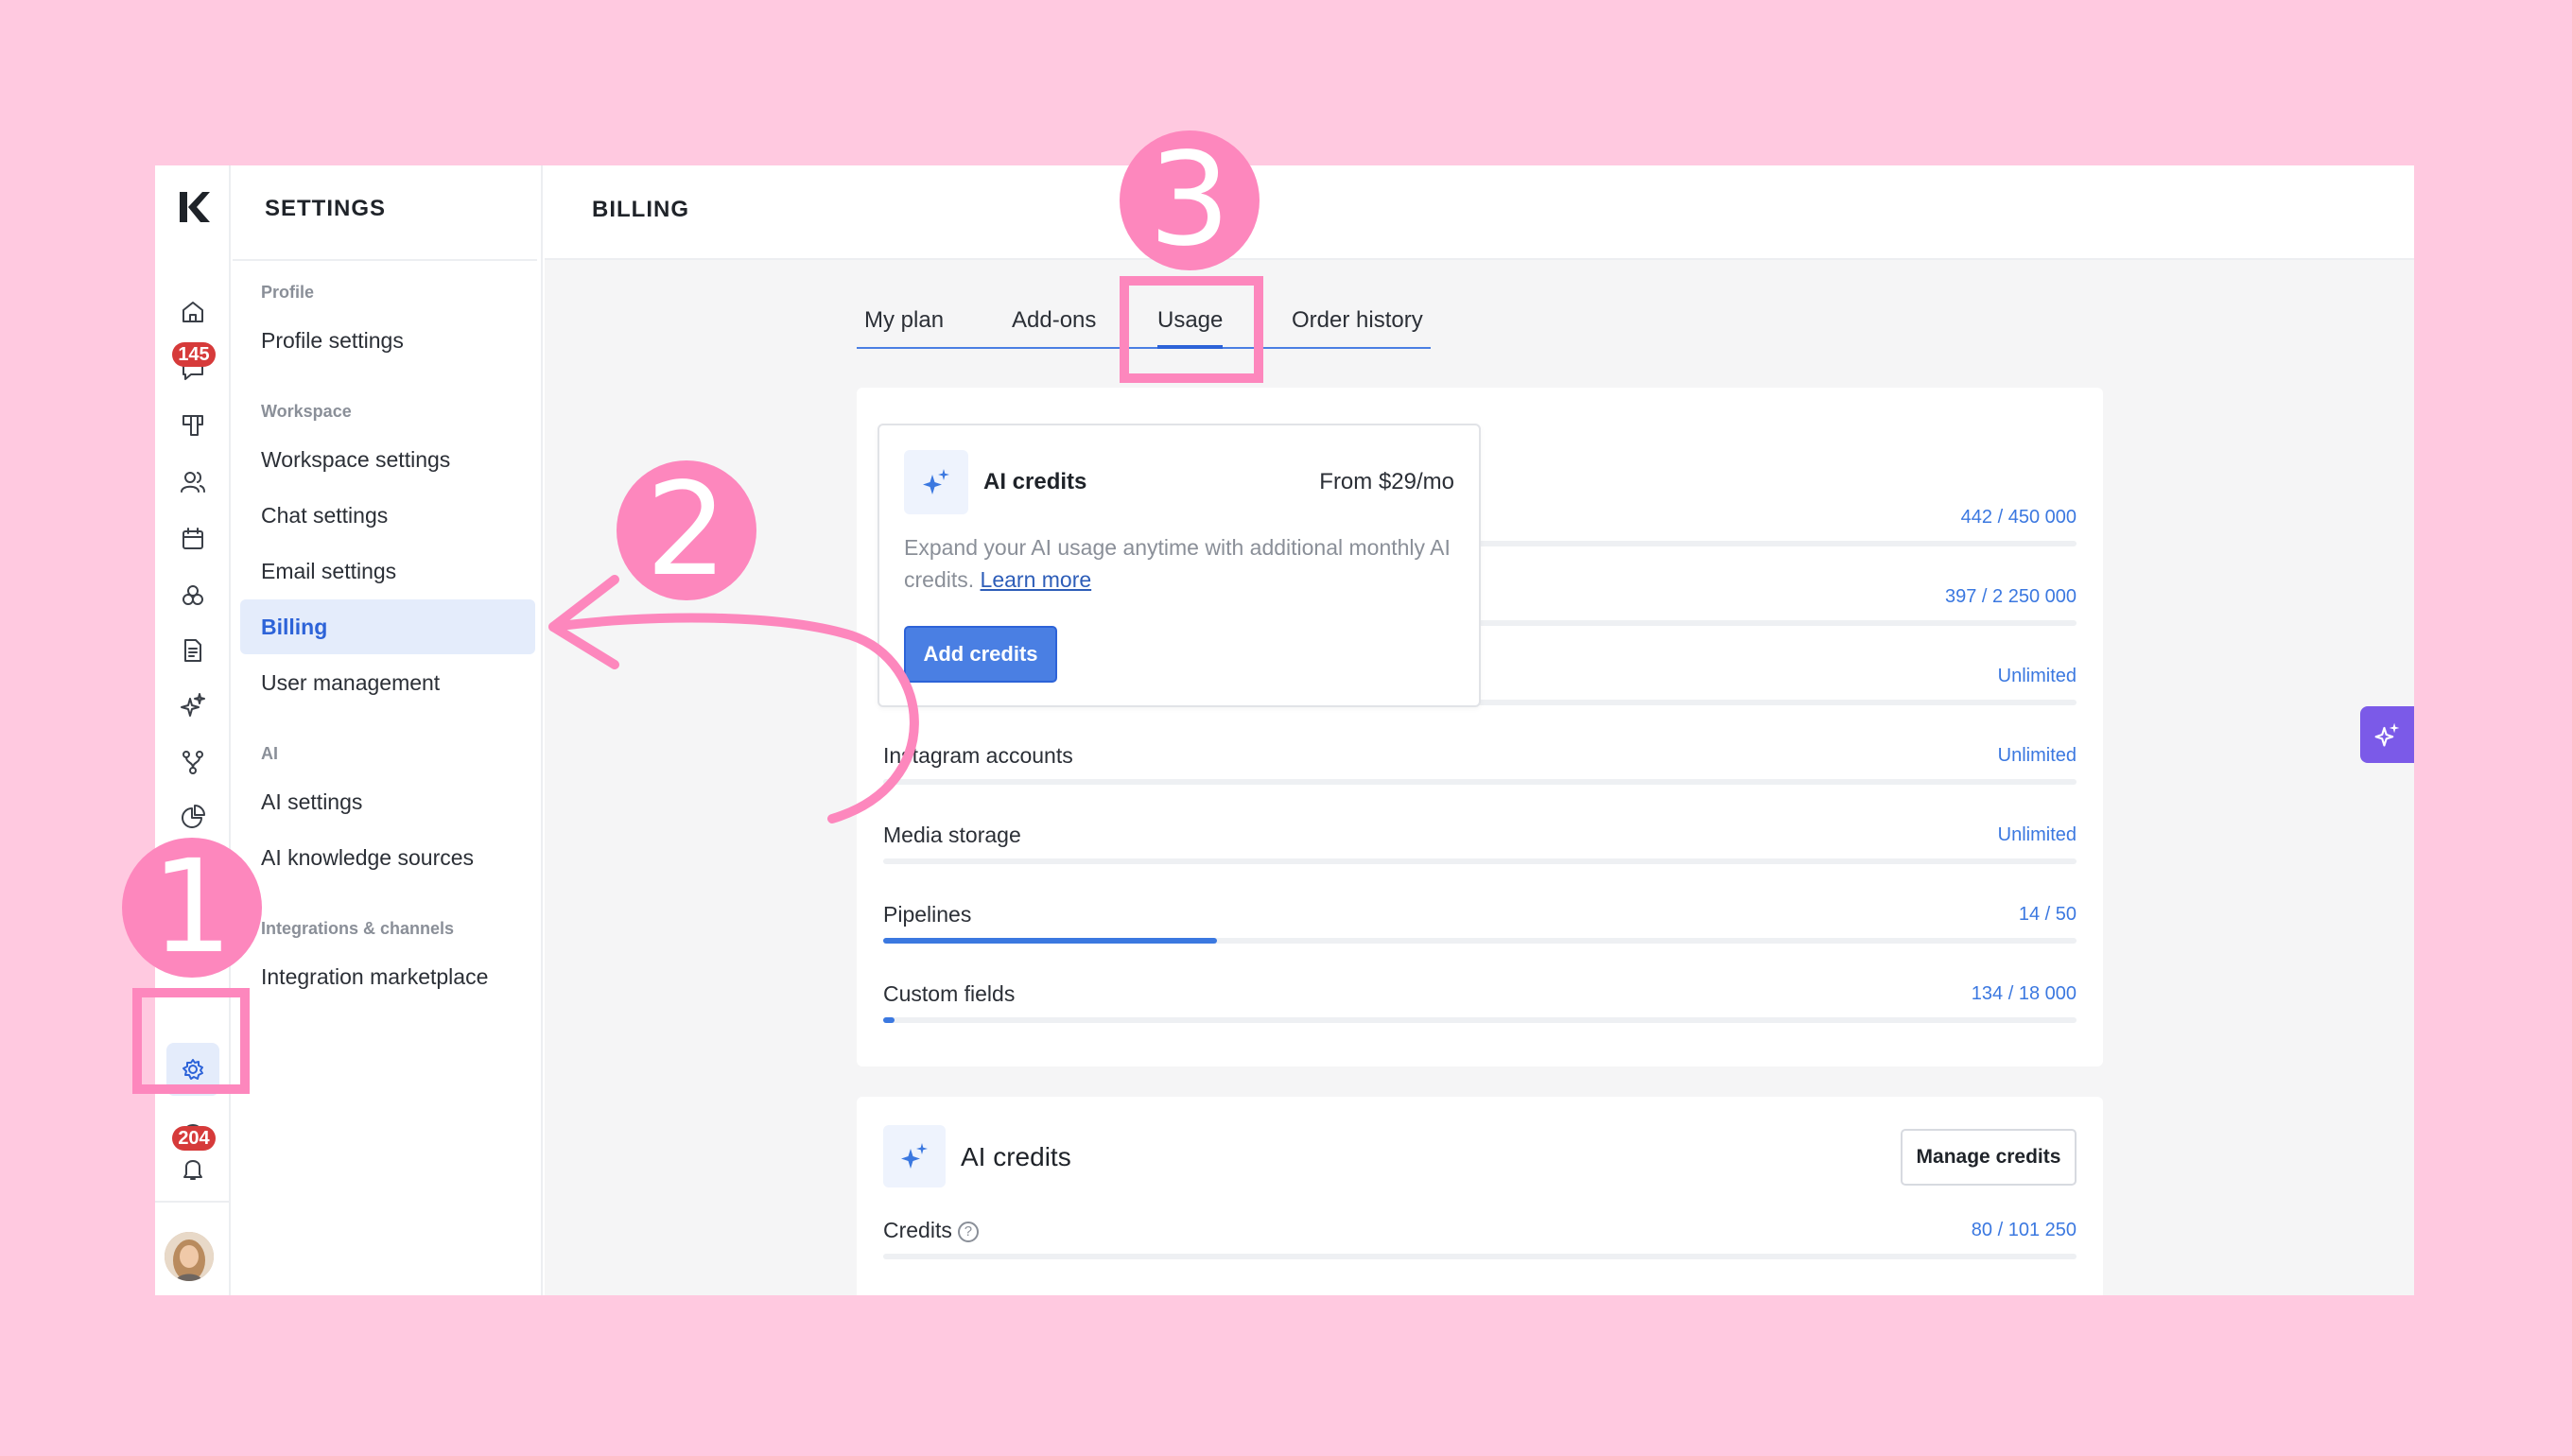 This screenshot has height=1456, width=2572. I want to click on settings-highlight-box, so click(191, 1041).